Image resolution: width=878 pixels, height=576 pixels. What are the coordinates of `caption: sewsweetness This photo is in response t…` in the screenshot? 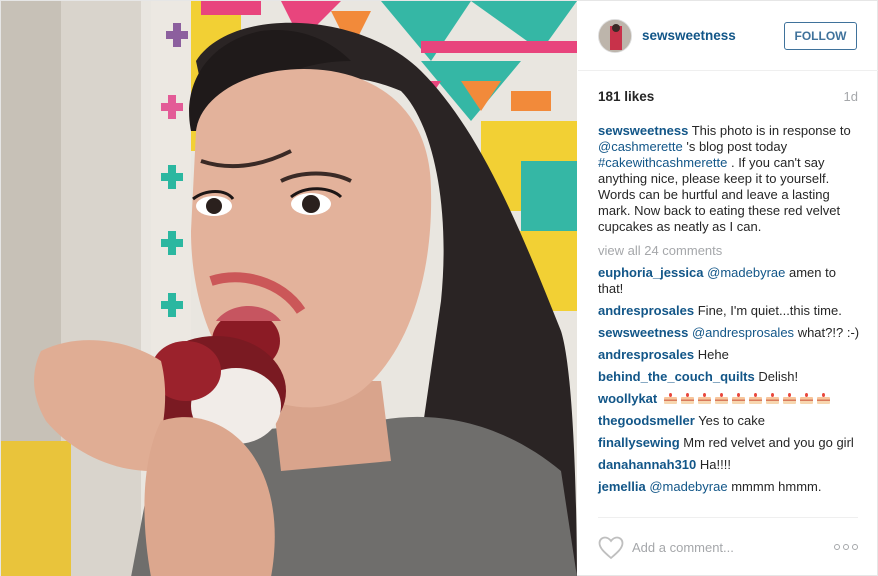 It's located at (729, 179).